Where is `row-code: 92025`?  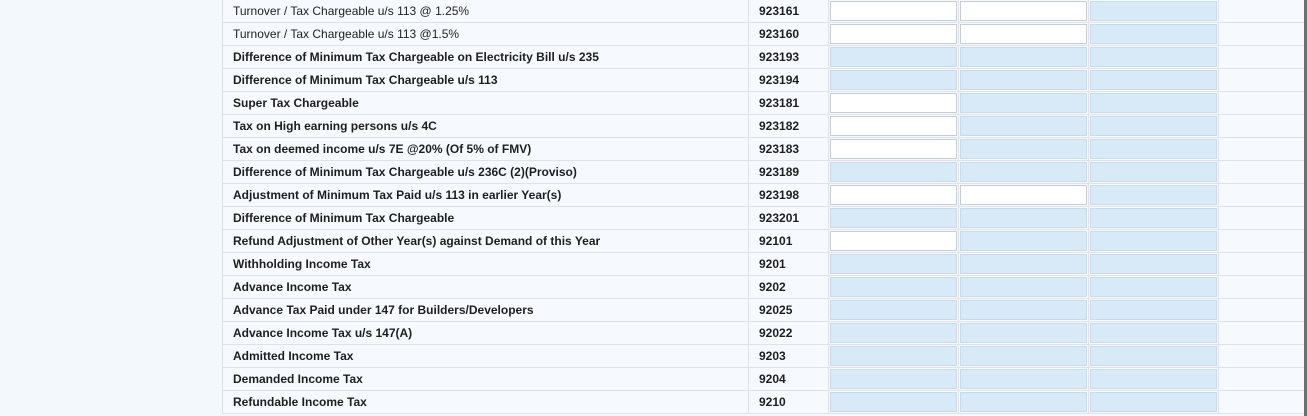 row-code: 92025 is located at coordinates (789, 310).